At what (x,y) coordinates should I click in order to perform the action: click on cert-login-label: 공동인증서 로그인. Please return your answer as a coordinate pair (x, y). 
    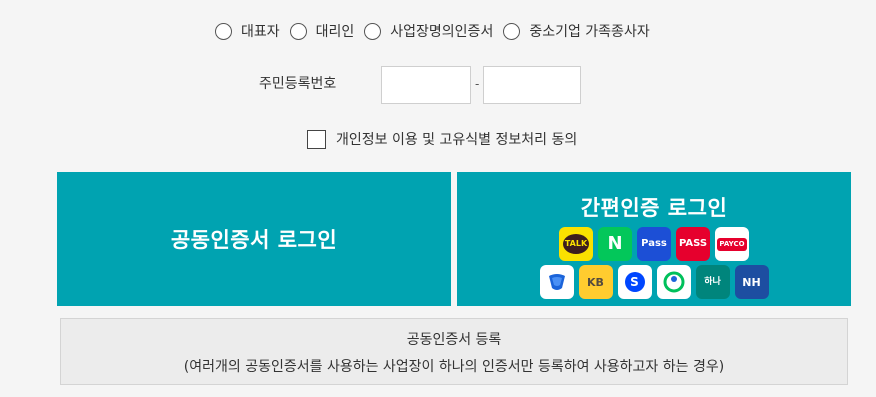
    Looking at the image, I should click on (254, 240).